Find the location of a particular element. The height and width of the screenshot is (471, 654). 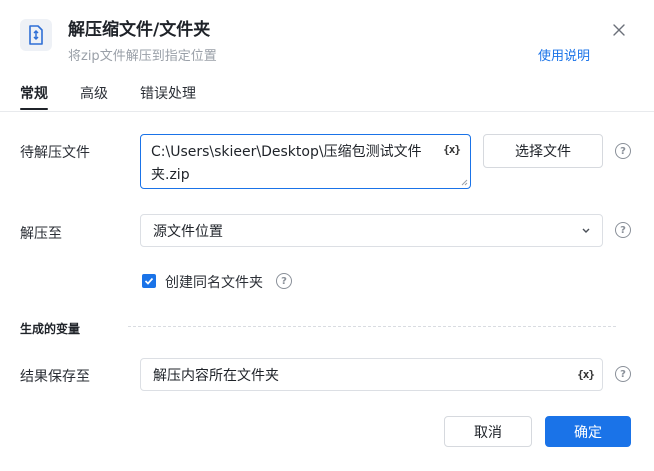

confirm-button: 确定 is located at coordinates (588, 431).